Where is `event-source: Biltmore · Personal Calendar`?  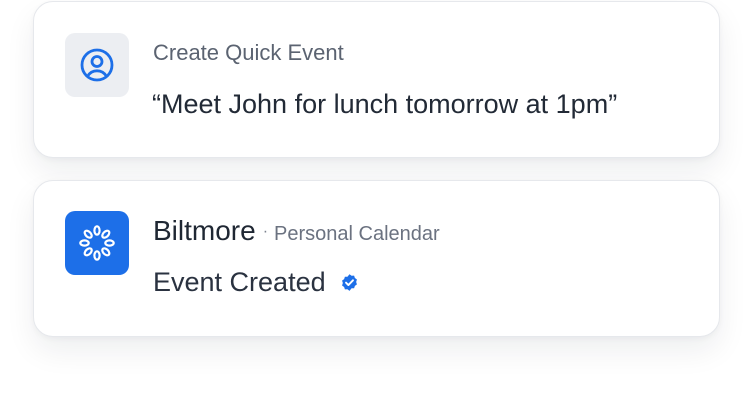
event-source: Biltmore · Personal Calendar is located at coordinates (296, 231).